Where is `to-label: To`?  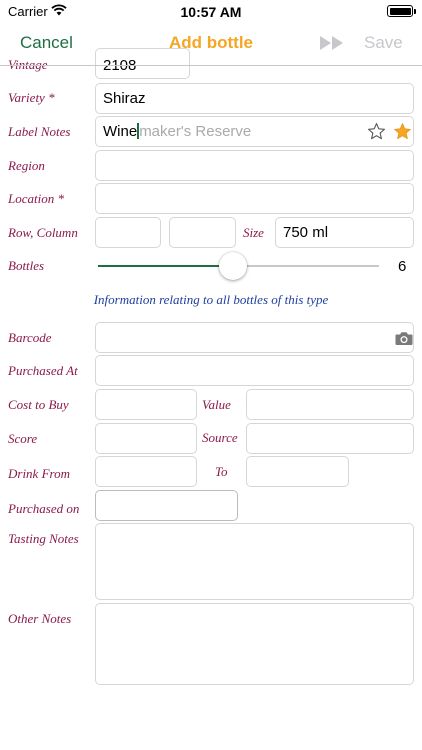
to-label: To is located at coordinates (221, 471).